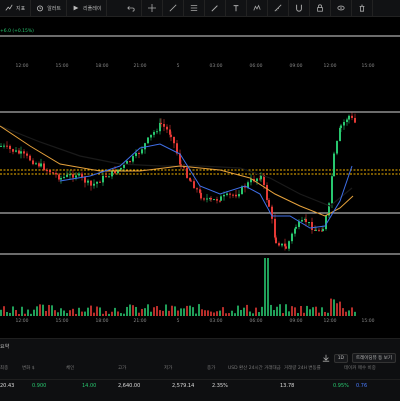 This screenshot has height=401, width=400. I want to click on time-axis-label-bottom: 21:00, so click(140, 321).